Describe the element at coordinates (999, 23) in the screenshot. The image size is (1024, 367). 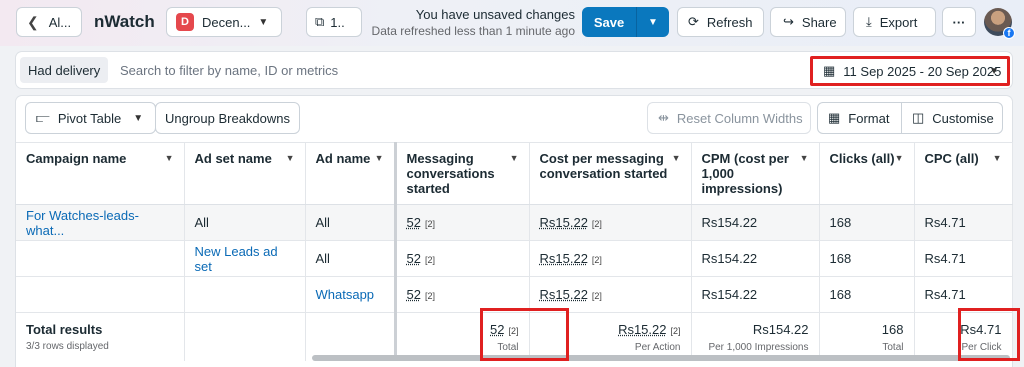
I see `avatar: f` at that location.